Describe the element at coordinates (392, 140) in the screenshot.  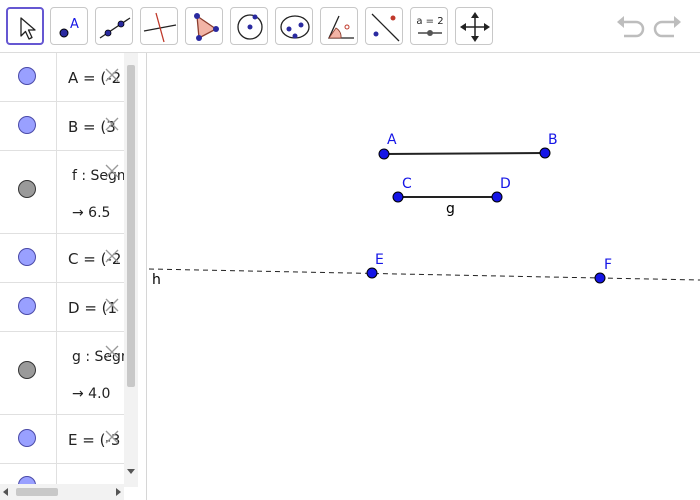
I see `label-a: A` at that location.